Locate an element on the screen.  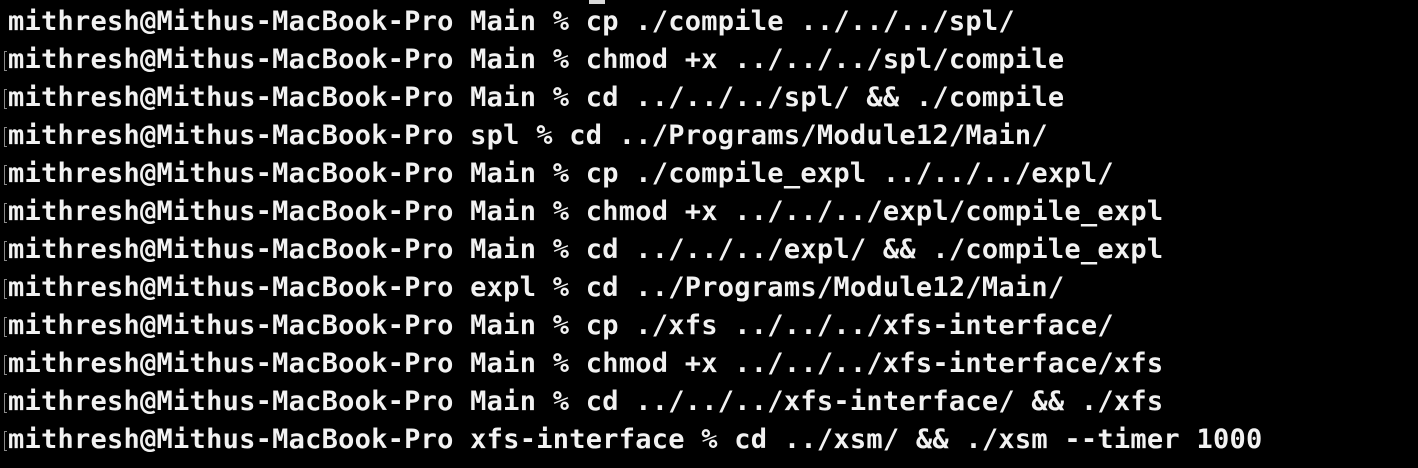
command-text: cd ../../../expl/ && ./compile_expl is located at coordinates (874, 249).